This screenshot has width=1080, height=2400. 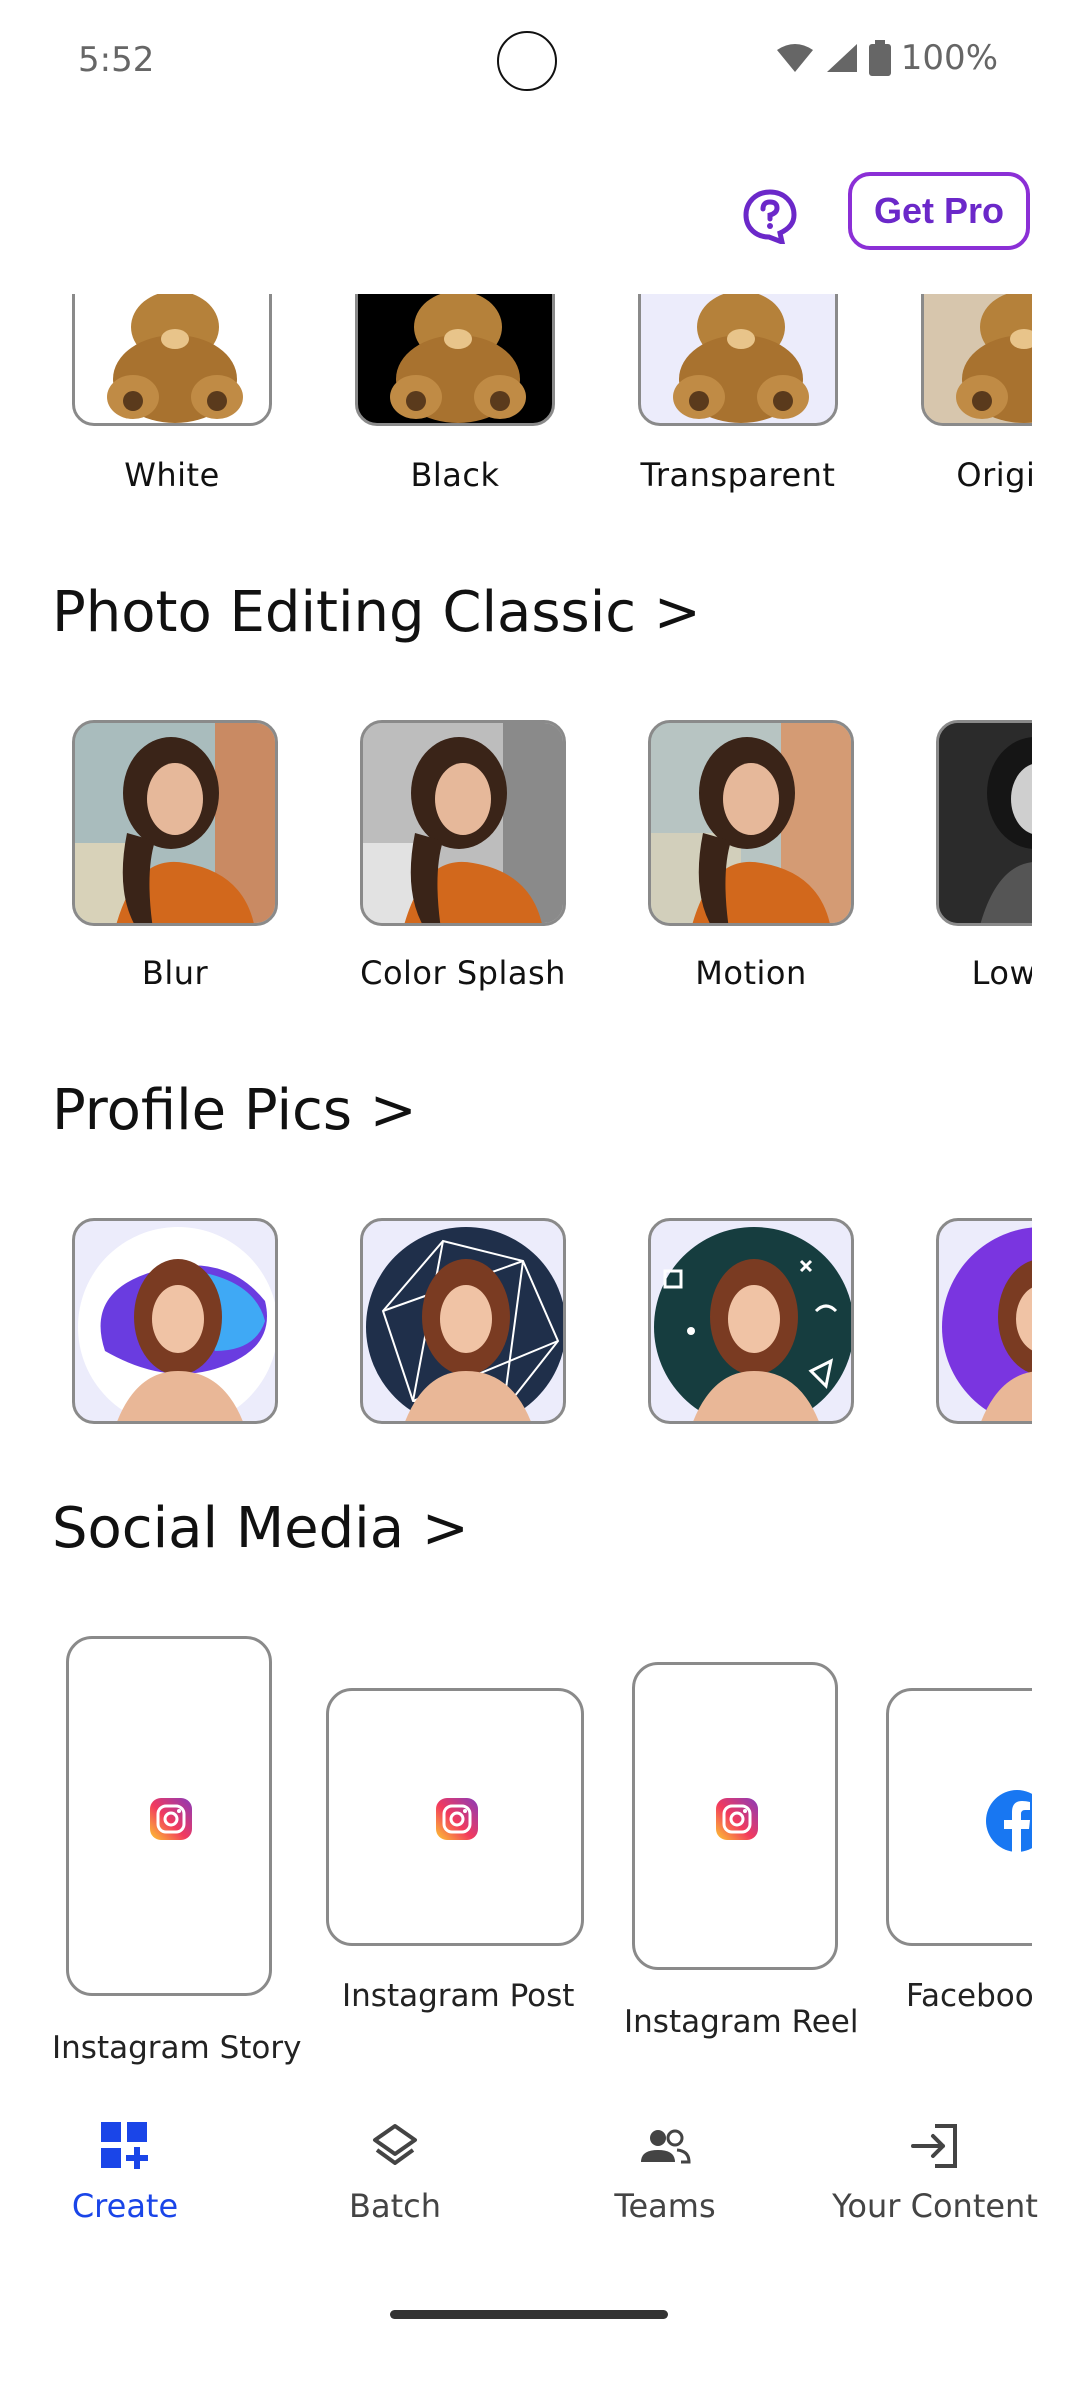 What do you see at coordinates (172, 475) in the screenshot?
I see `background-white-label: White` at bounding box center [172, 475].